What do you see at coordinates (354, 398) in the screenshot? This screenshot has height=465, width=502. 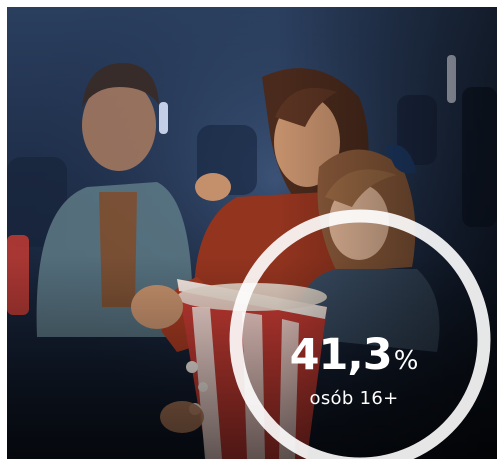 I see `stat-label: osób 16+` at bounding box center [354, 398].